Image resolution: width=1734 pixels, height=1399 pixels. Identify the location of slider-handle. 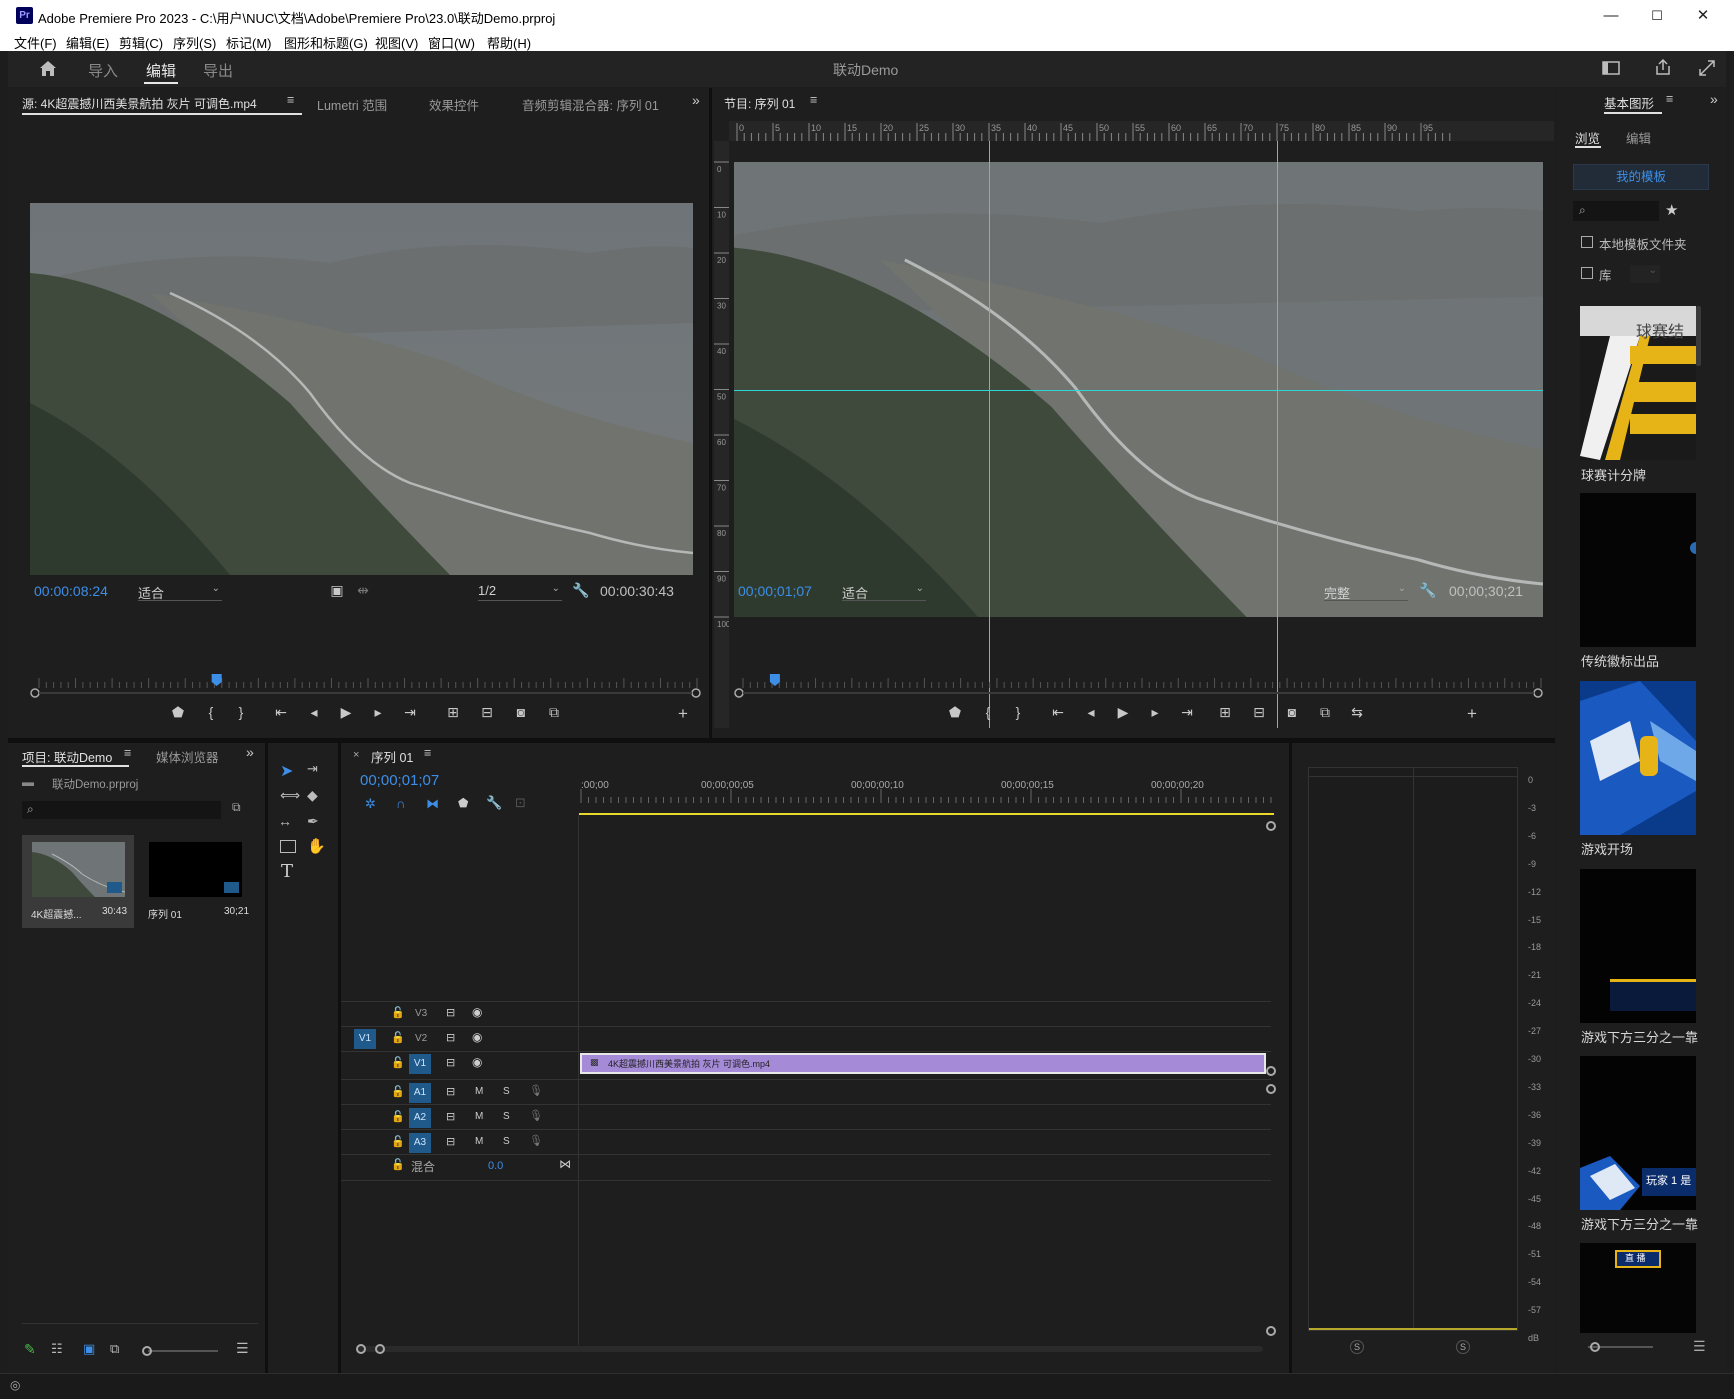
(147, 1351).